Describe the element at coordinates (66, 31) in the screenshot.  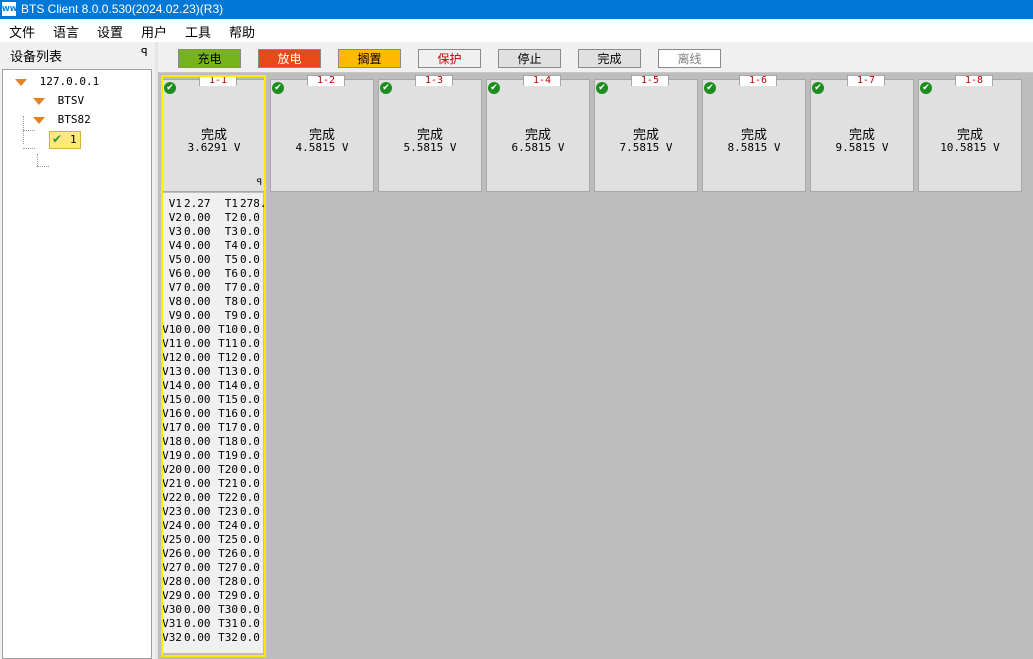
I see `menu-language: 语言` at that location.